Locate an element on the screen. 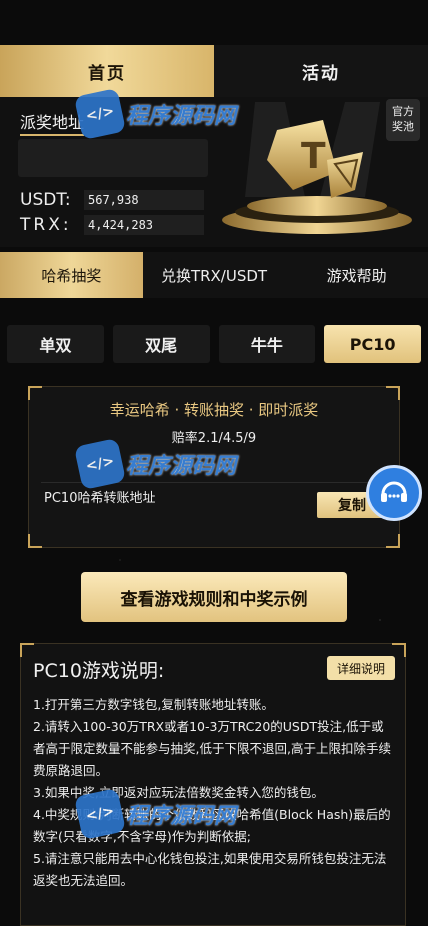 The height and width of the screenshot is (926, 428). usdt-balance-row: USDT: 567,938 is located at coordinates (112, 200).